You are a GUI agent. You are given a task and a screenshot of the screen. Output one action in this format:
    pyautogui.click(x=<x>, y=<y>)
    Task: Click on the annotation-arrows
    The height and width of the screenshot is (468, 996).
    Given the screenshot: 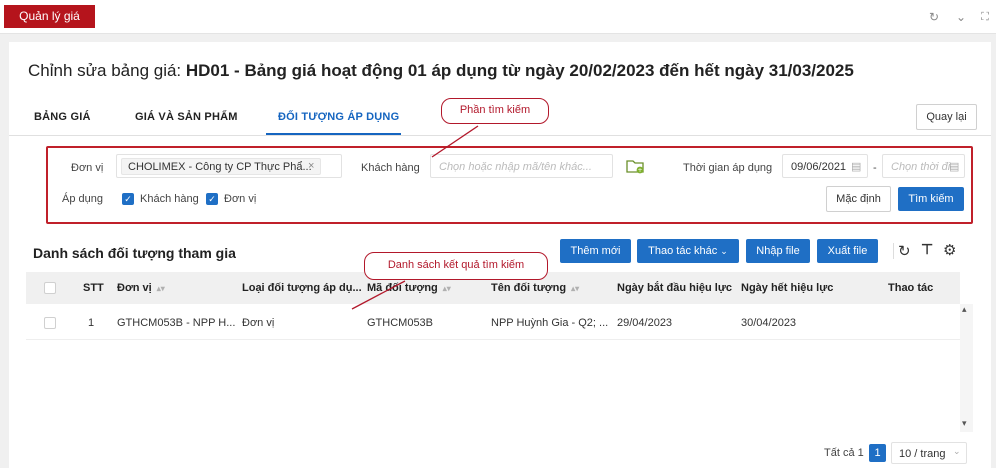 What is the action you would take?
    pyautogui.click(x=415, y=217)
    